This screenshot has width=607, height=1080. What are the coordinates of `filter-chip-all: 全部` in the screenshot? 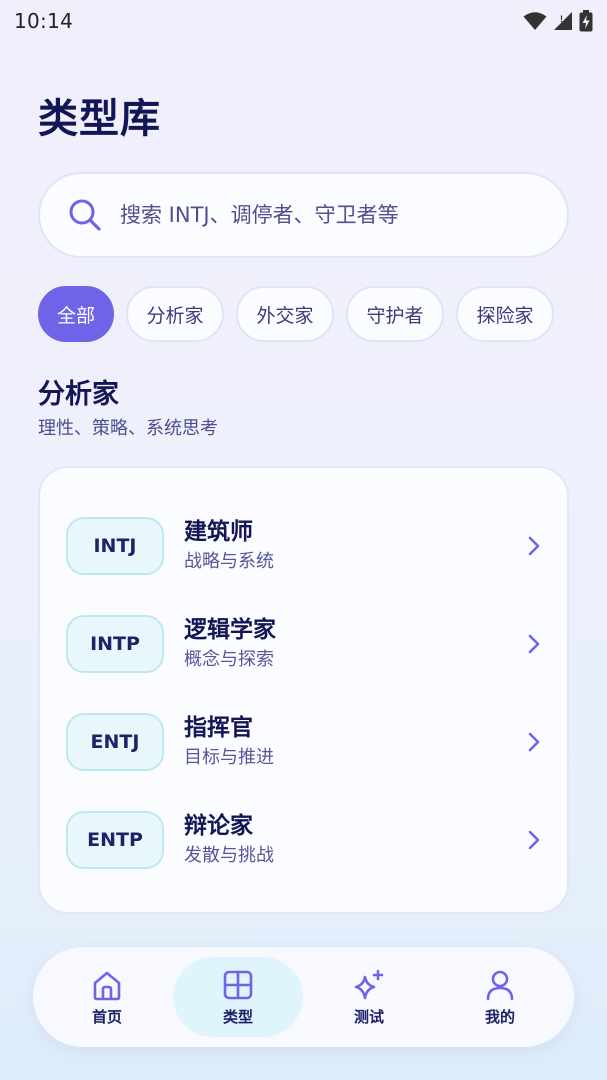 It's located at (76, 314).